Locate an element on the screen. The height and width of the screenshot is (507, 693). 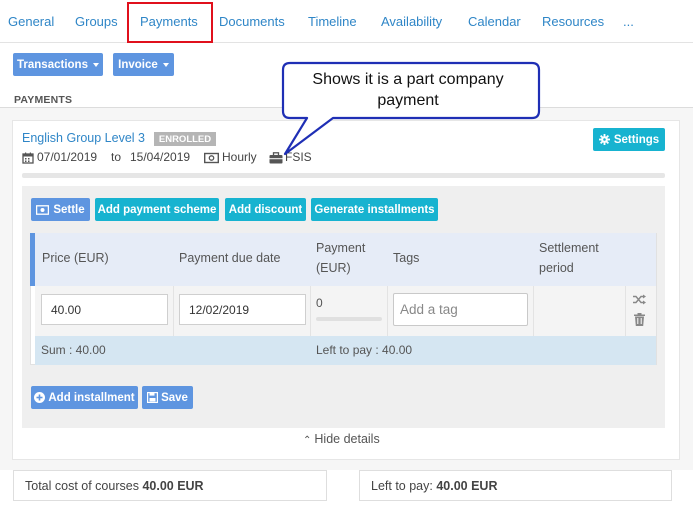
payment-progress-bar is located at coordinates (343, 175).